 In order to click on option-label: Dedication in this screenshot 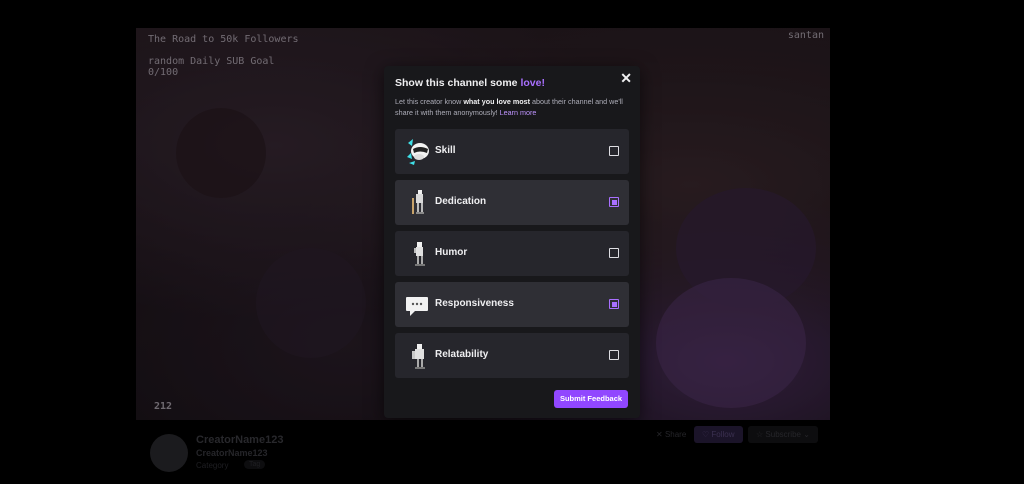, I will do `click(461, 201)`.